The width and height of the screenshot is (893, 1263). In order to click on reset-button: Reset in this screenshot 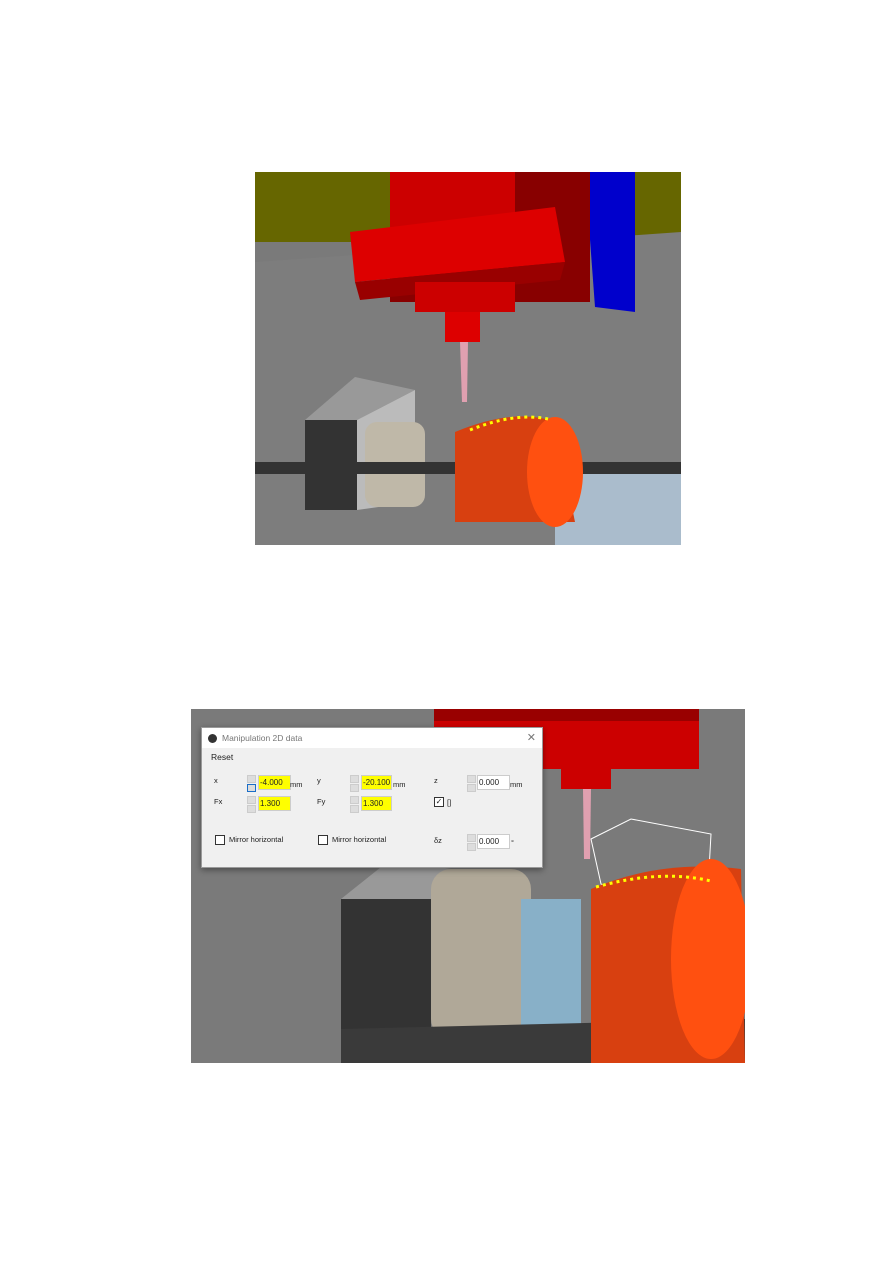, I will do `click(222, 757)`.